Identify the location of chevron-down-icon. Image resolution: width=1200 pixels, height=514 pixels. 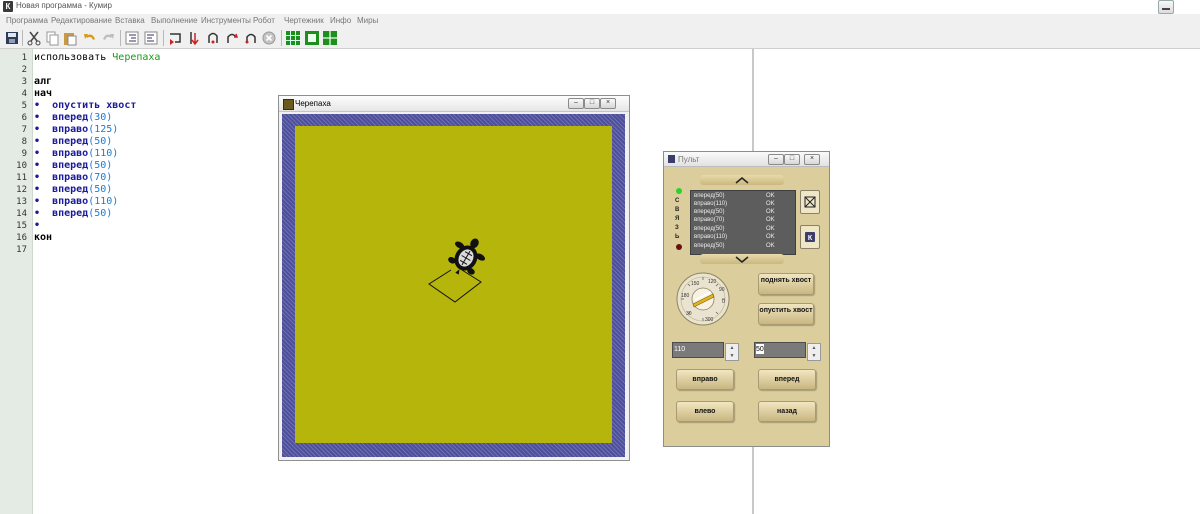
(742, 259).